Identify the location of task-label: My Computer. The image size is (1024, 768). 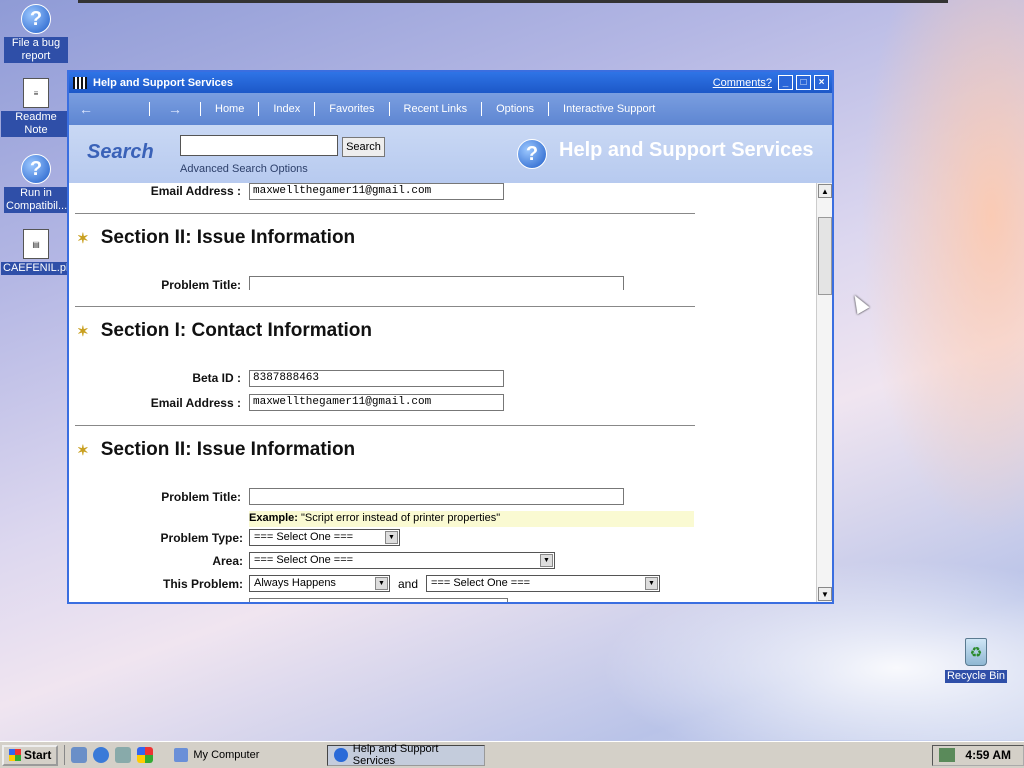
(226, 755).